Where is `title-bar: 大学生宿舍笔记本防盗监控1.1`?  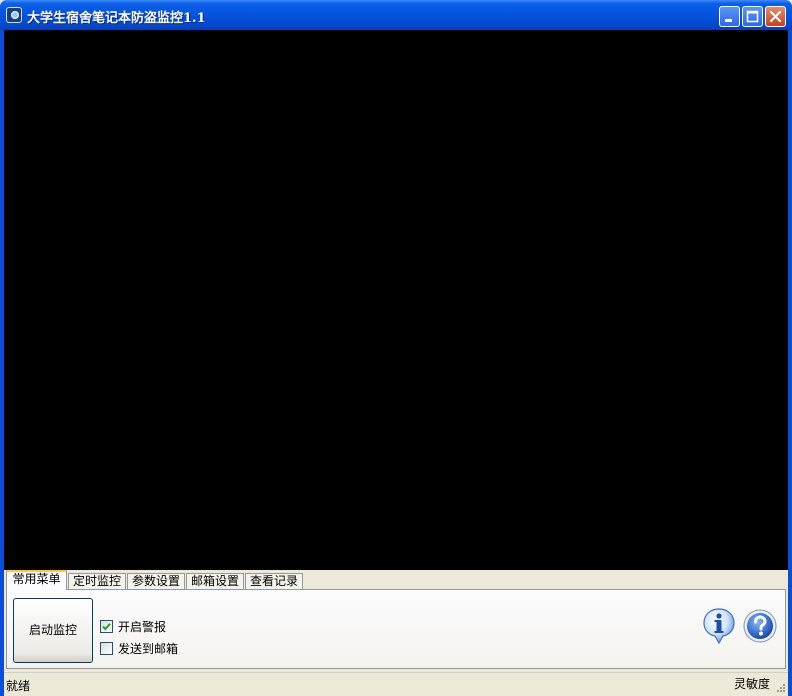
title-bar: 大学生宿舍笔记本防盗监控1.1 is located at coordinates (396, 15).